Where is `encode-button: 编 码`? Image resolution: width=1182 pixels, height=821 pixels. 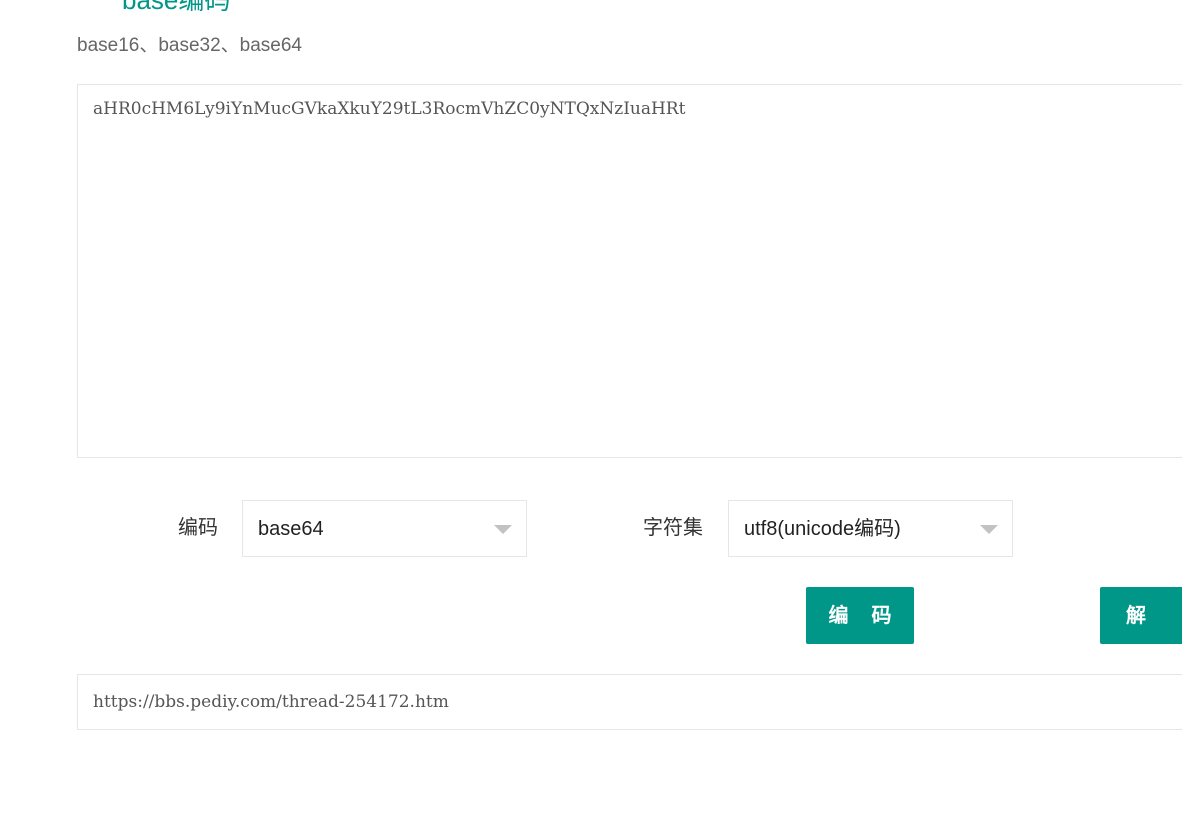 encode-button: 编 码 is located at coordinates (860, 615).